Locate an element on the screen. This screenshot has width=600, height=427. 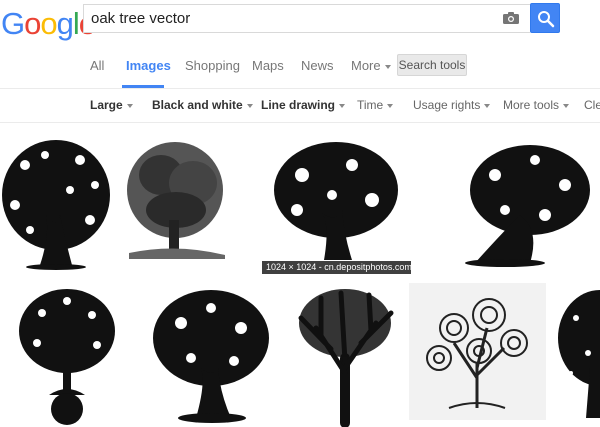
tab-more-label: More is located at coordinates (366, 65).